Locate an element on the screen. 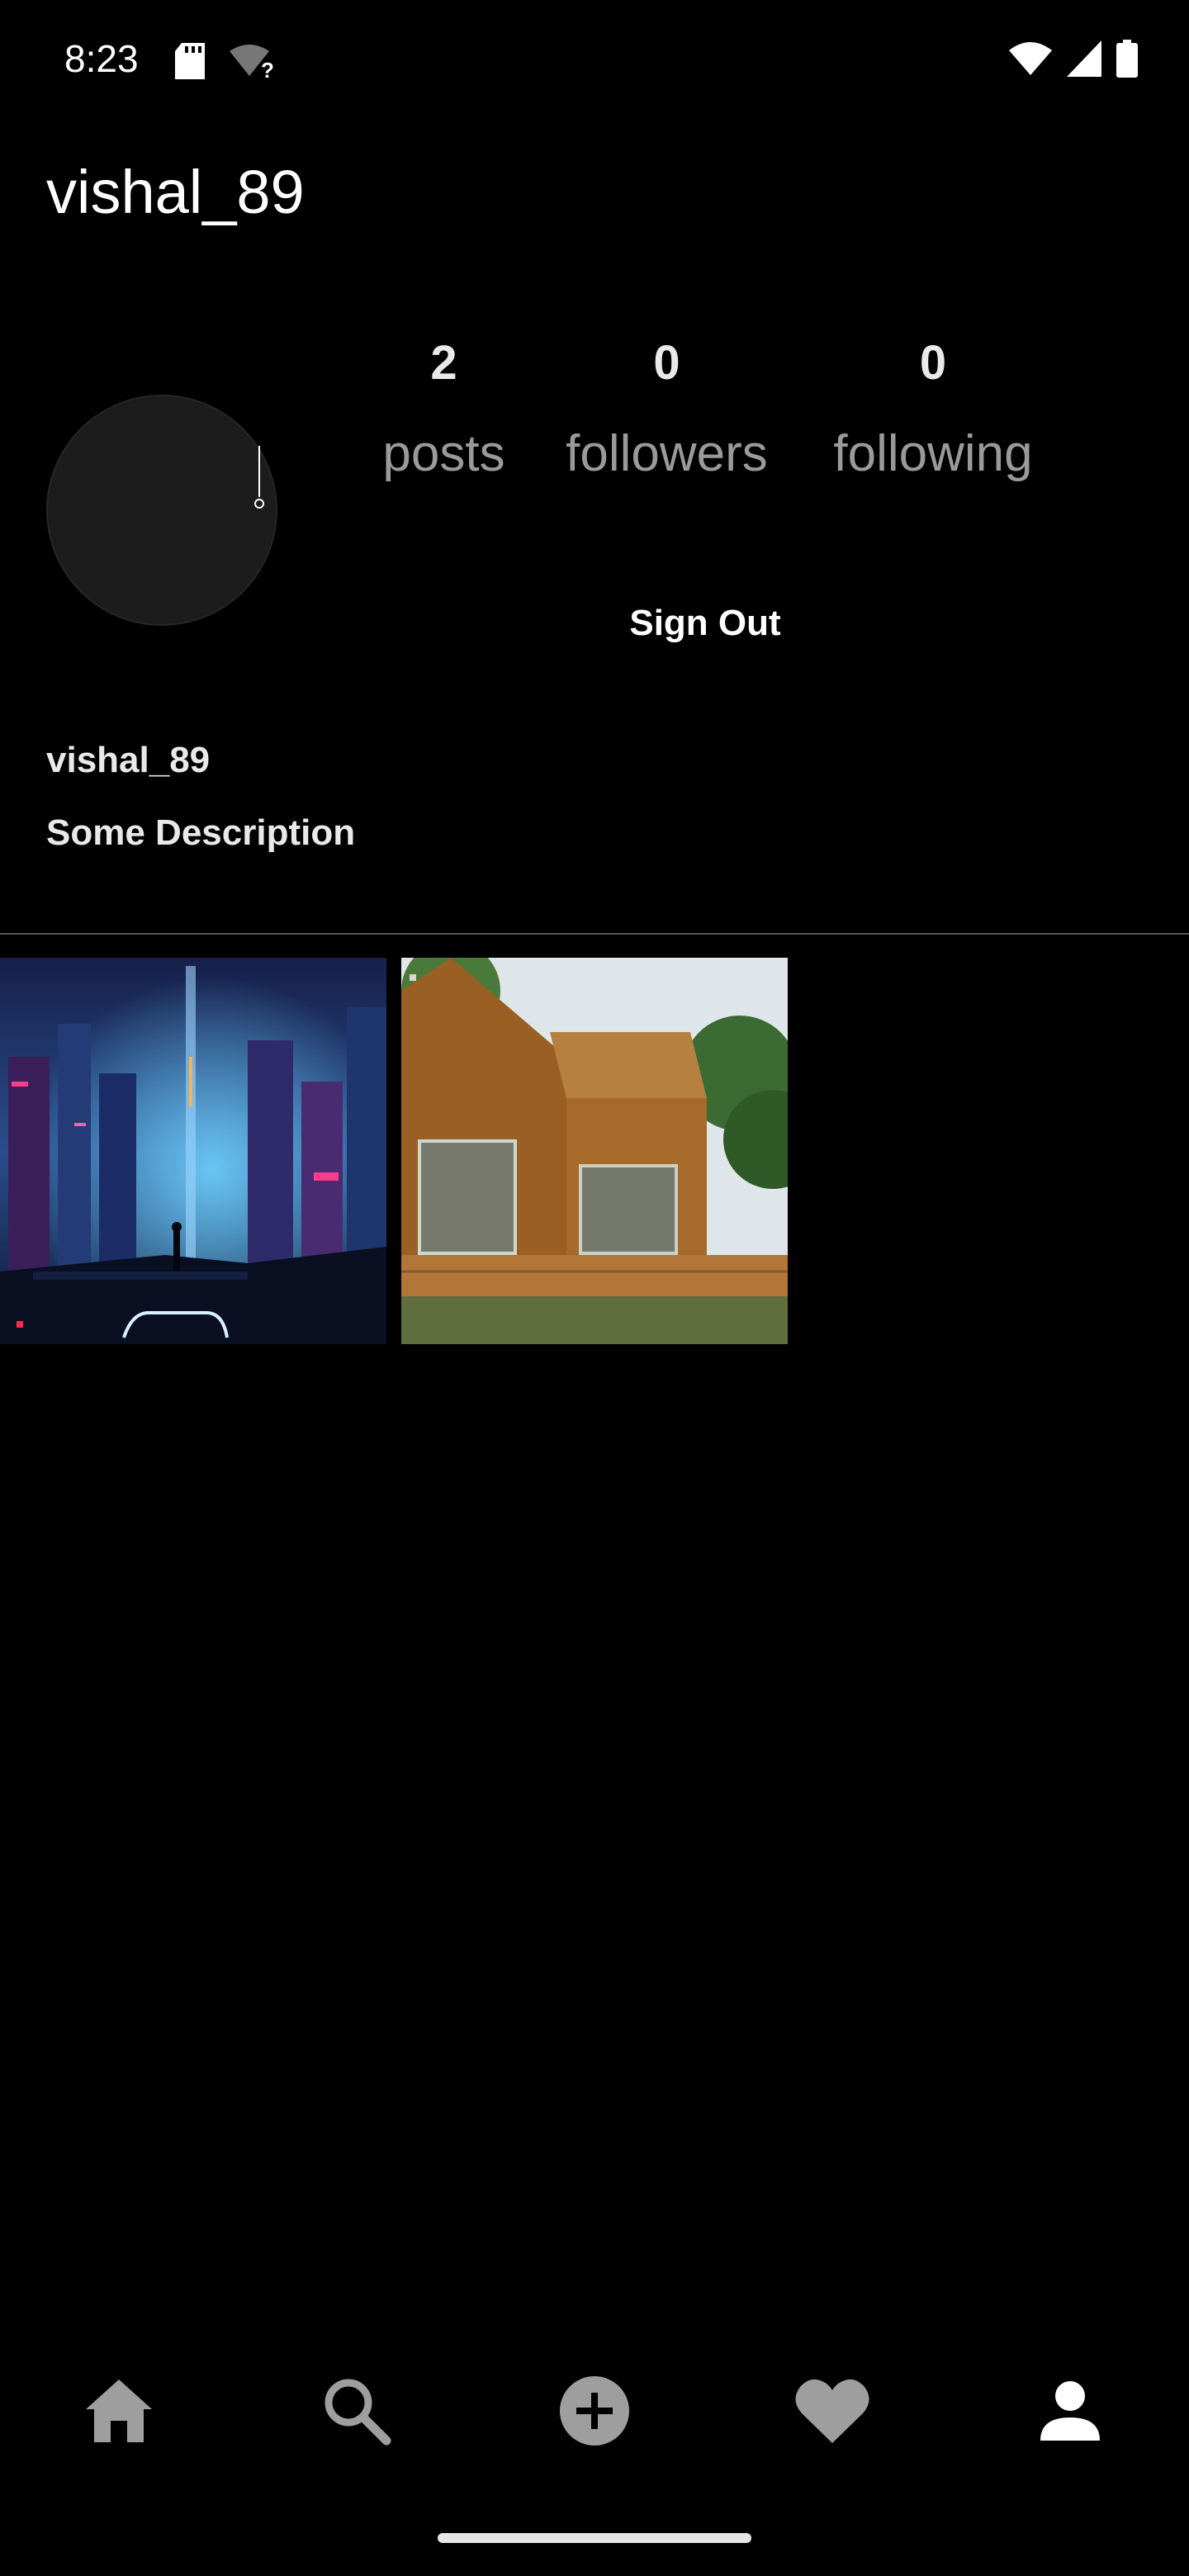 This screenshot has width=1189, height=2576. posts-count: 2 is located at coordinates (443, 363).